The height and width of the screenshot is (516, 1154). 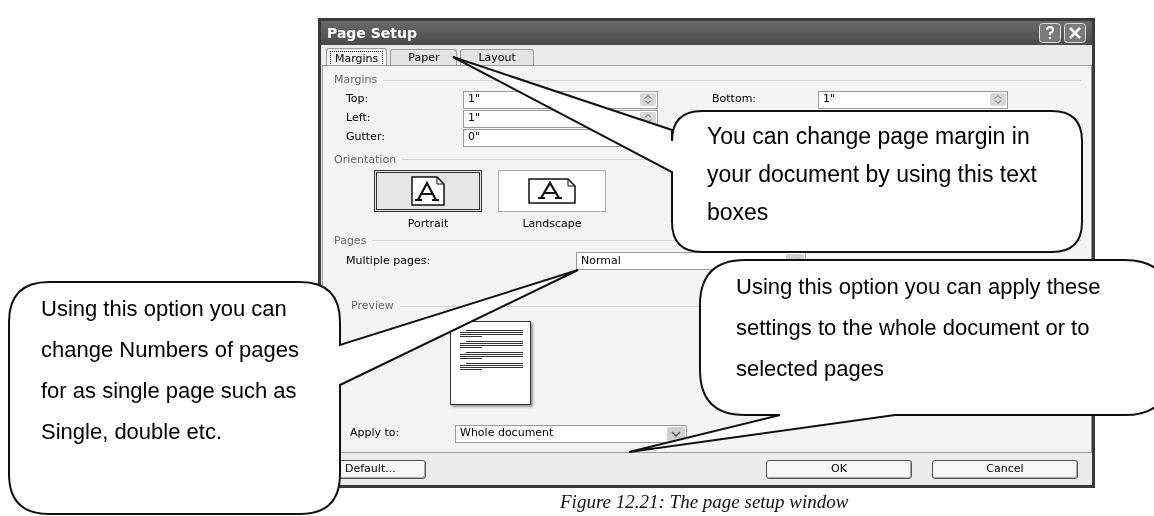 I want to click on field-label: Gutter:, so click(x=366, y=137).